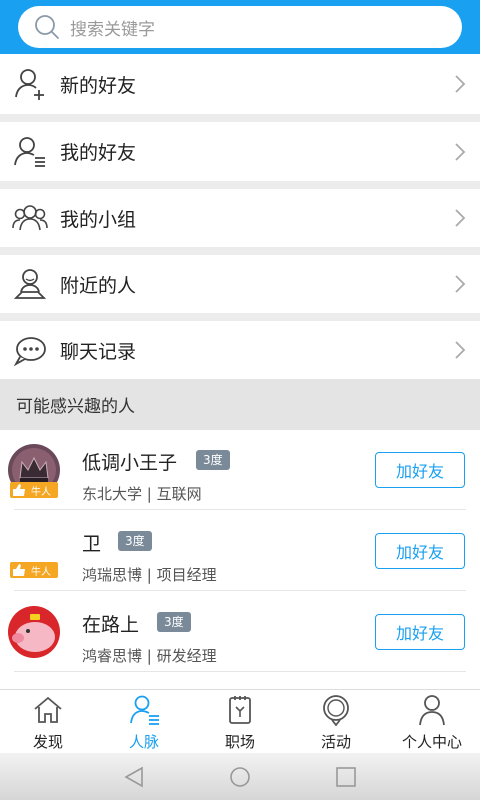 Image resolution: width=480 pixels, height=800 pixels. What do you see at coordinates (142, 494) in the screenshot?
I see `person-info: 东北大学 | 互联网` at bounding box center [142, 494].